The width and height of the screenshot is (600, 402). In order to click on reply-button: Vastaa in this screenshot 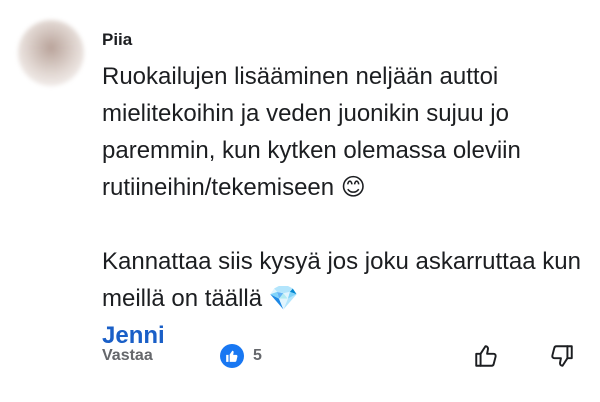, I will do `click(127, 356)`.